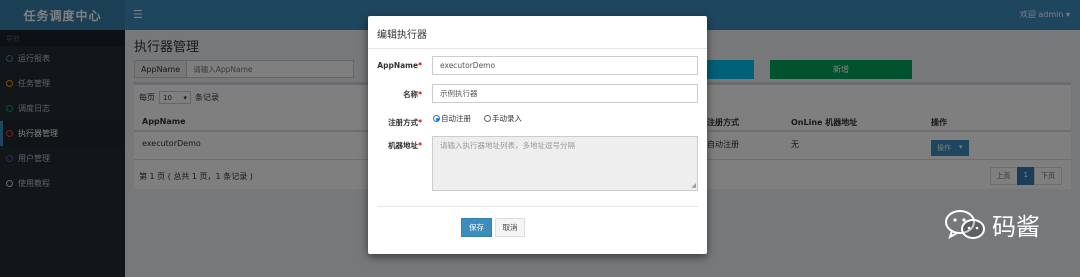  What do you see at coordinates (402, 35) in the screenshot?
I see `modal-title: 编辑执行器` at bounding box center [402, 35].